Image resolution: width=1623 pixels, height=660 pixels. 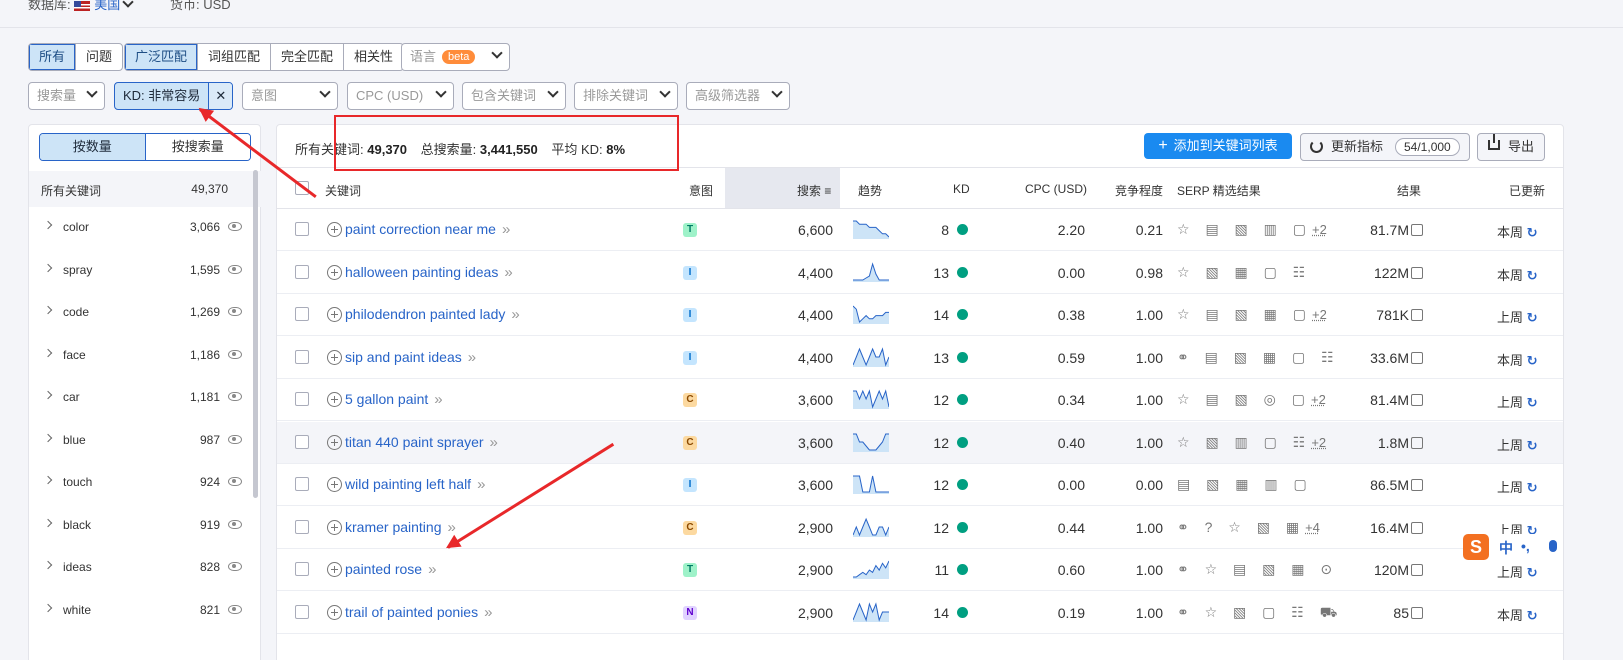 What do you see at coordinates (66, 96) in the screenshot?
I see `volume-filter: 搜索量` at bounding box center [66, 96].